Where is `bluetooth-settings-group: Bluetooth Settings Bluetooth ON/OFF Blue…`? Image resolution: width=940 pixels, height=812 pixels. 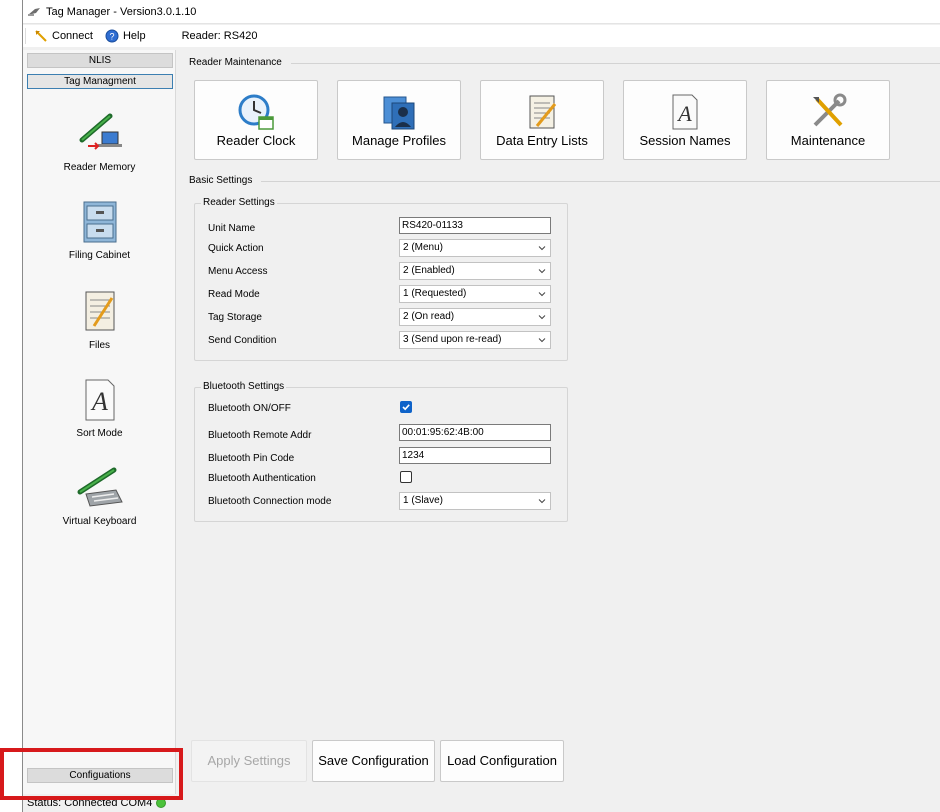
bluetooth-settings-group: Bluetooth Settings Bluetooth ON/OFF Blue… is located at coordinates (381, 451).